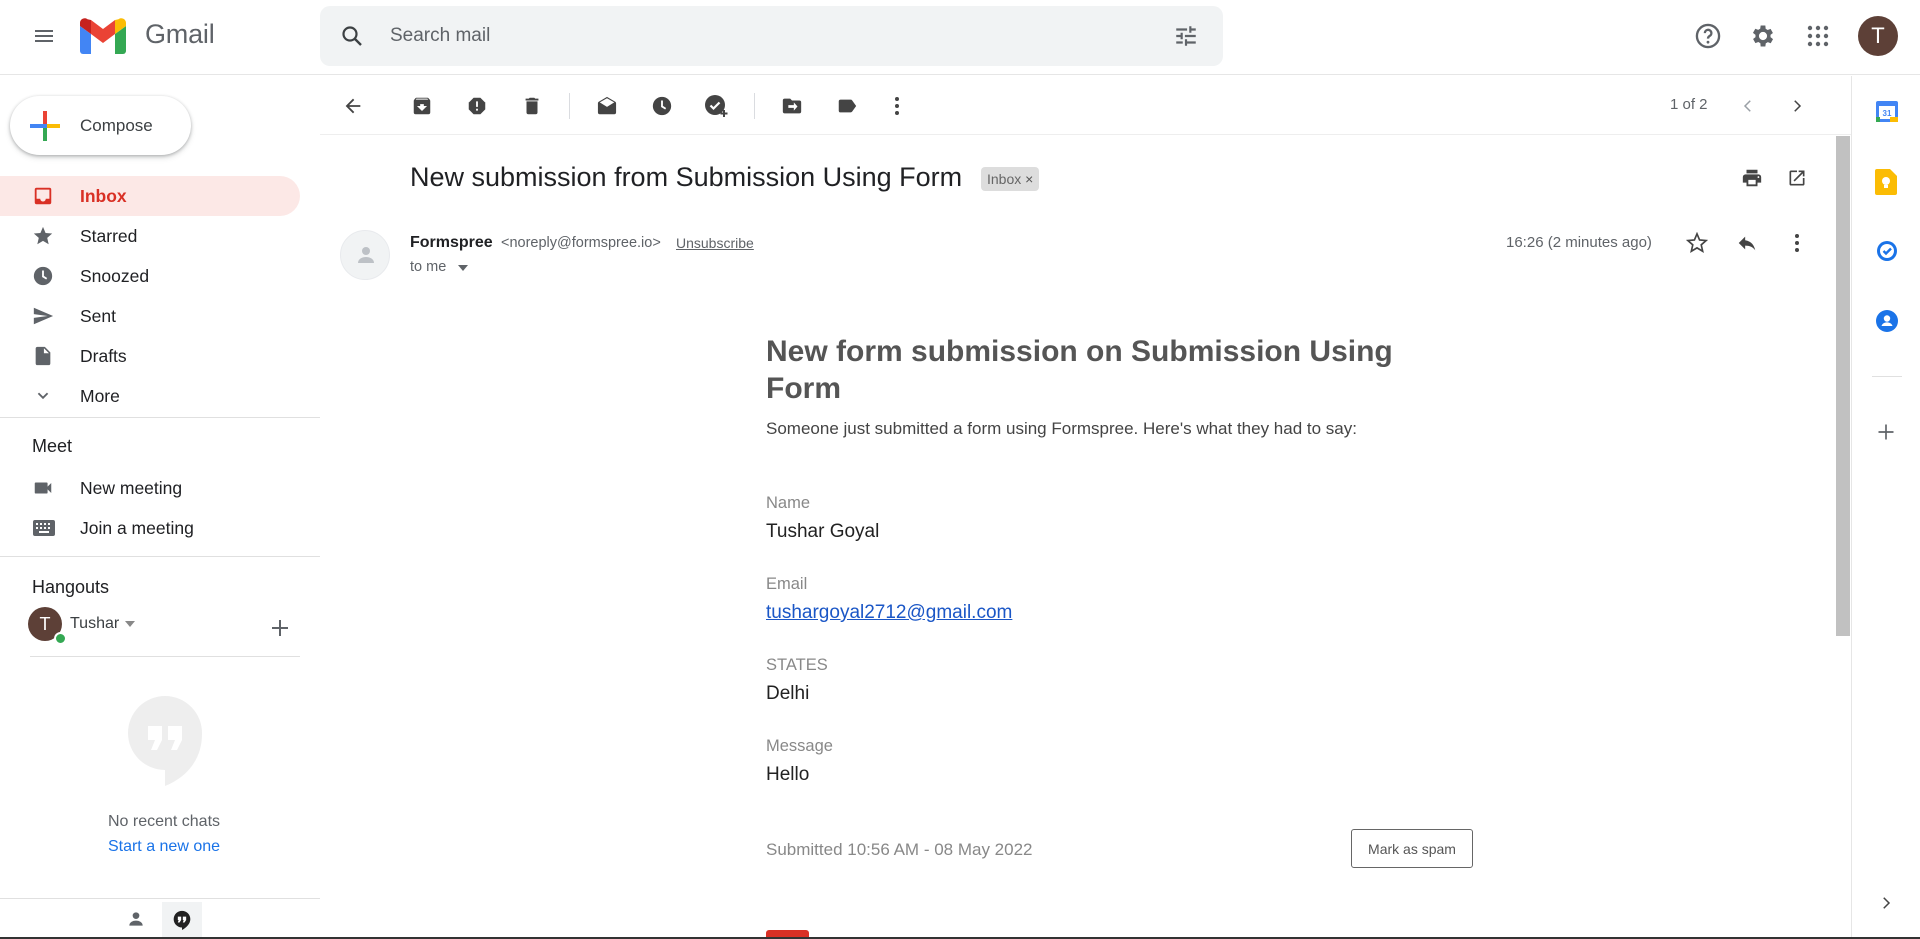 This screenshot has width=1920, height=939. Describe the element at coordinates (1752, 178) in the screenshot. I see `print-icon` at that location.